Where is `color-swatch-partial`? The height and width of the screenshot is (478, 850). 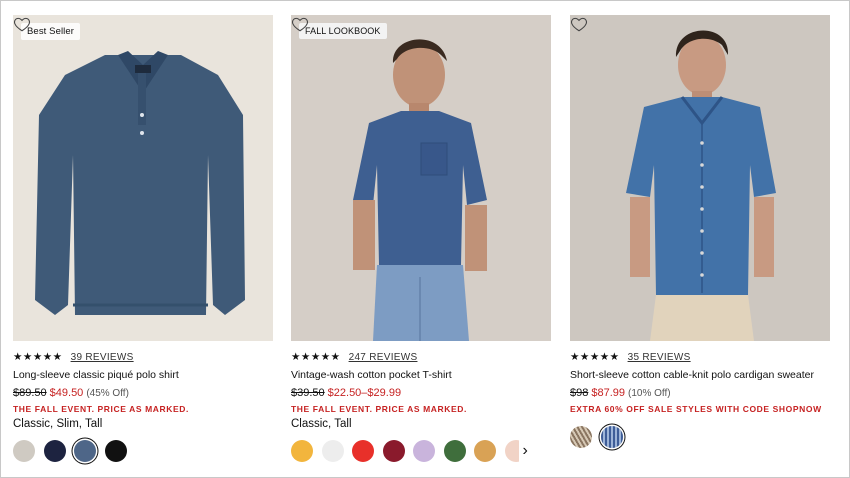 color-swatch-partial is located at coordinates (511, 451).